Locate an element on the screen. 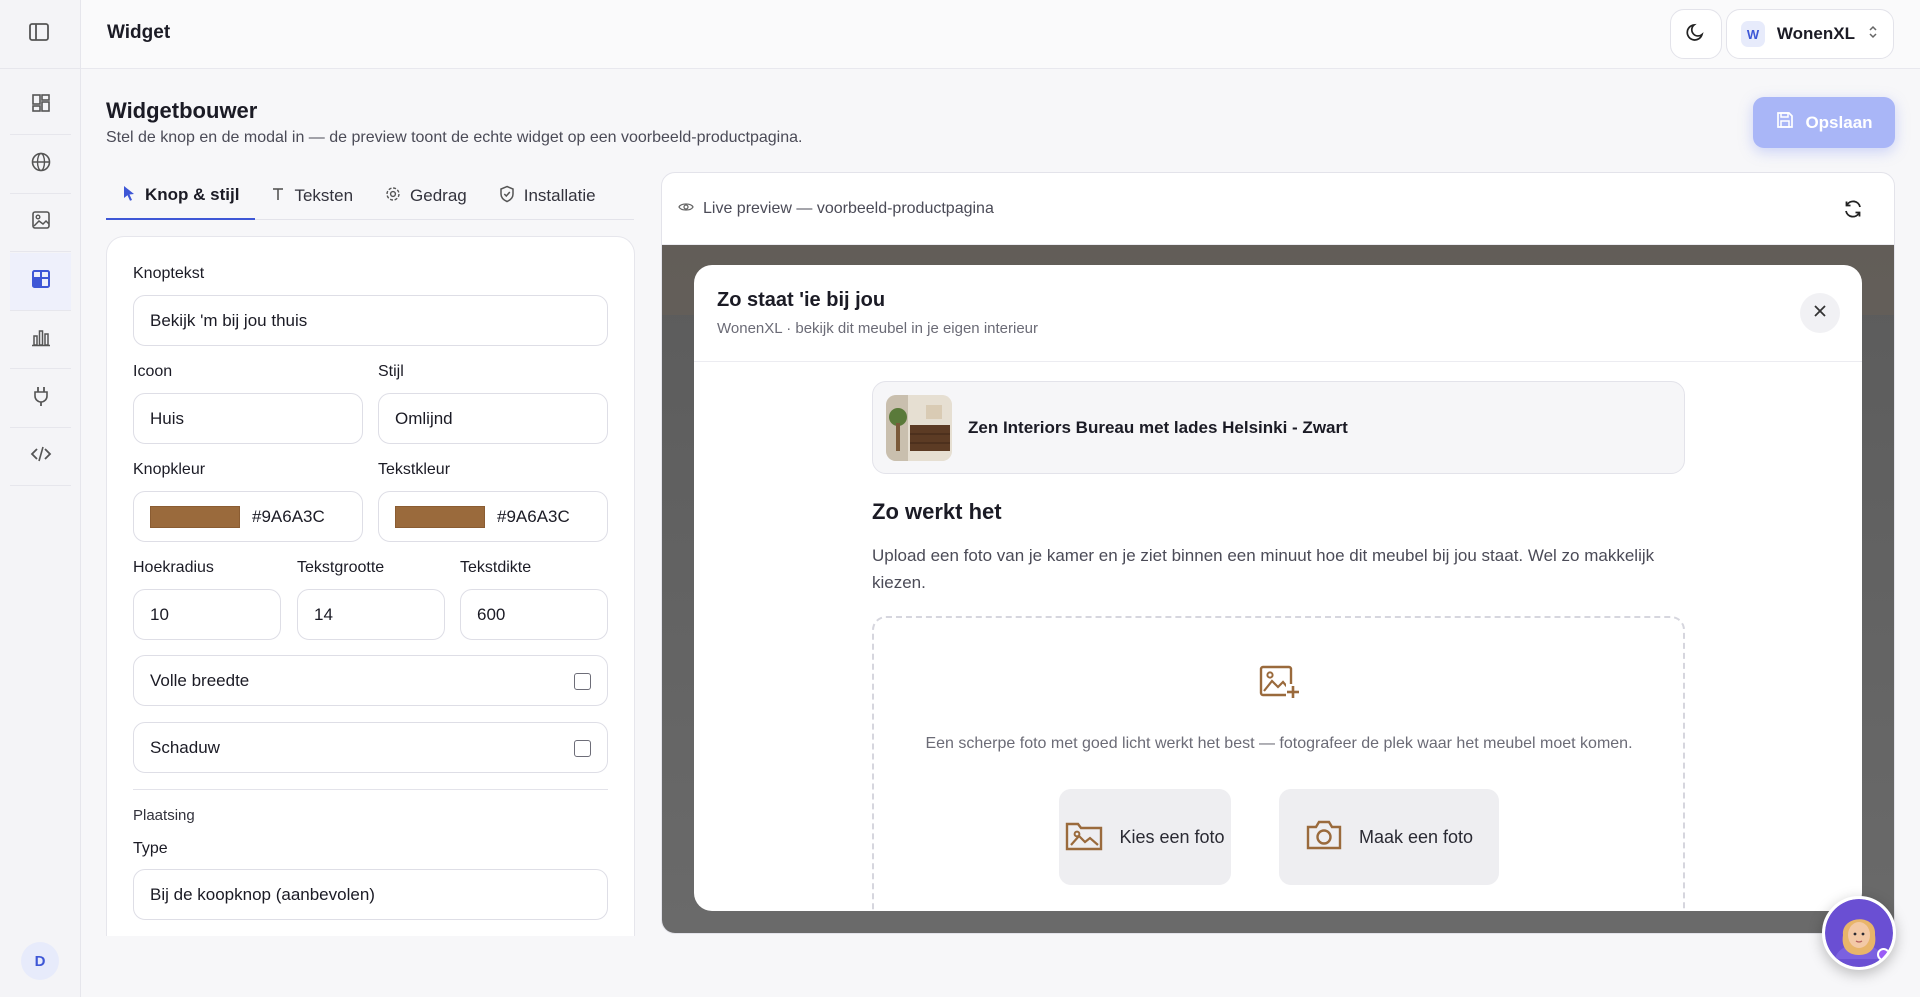 The image size is (1920, 997). button-color-label: Knopkleur is located at coordinates (169, 469).